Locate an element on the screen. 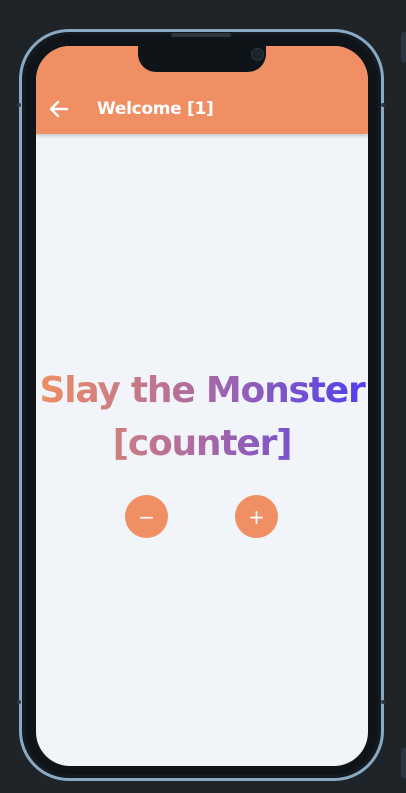 The image size is (406, 793). minus-icon: − is located at coordinates (146, 516).